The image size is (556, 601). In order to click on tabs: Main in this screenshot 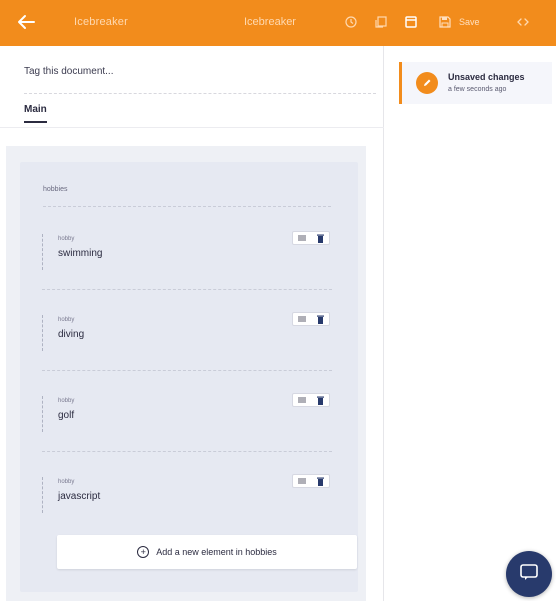, I will do `click(192, 112)`.